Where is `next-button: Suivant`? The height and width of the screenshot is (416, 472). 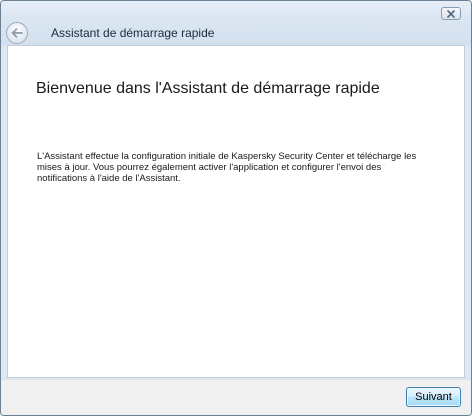 next-button: Suivant is located at coordinates (433, 397).